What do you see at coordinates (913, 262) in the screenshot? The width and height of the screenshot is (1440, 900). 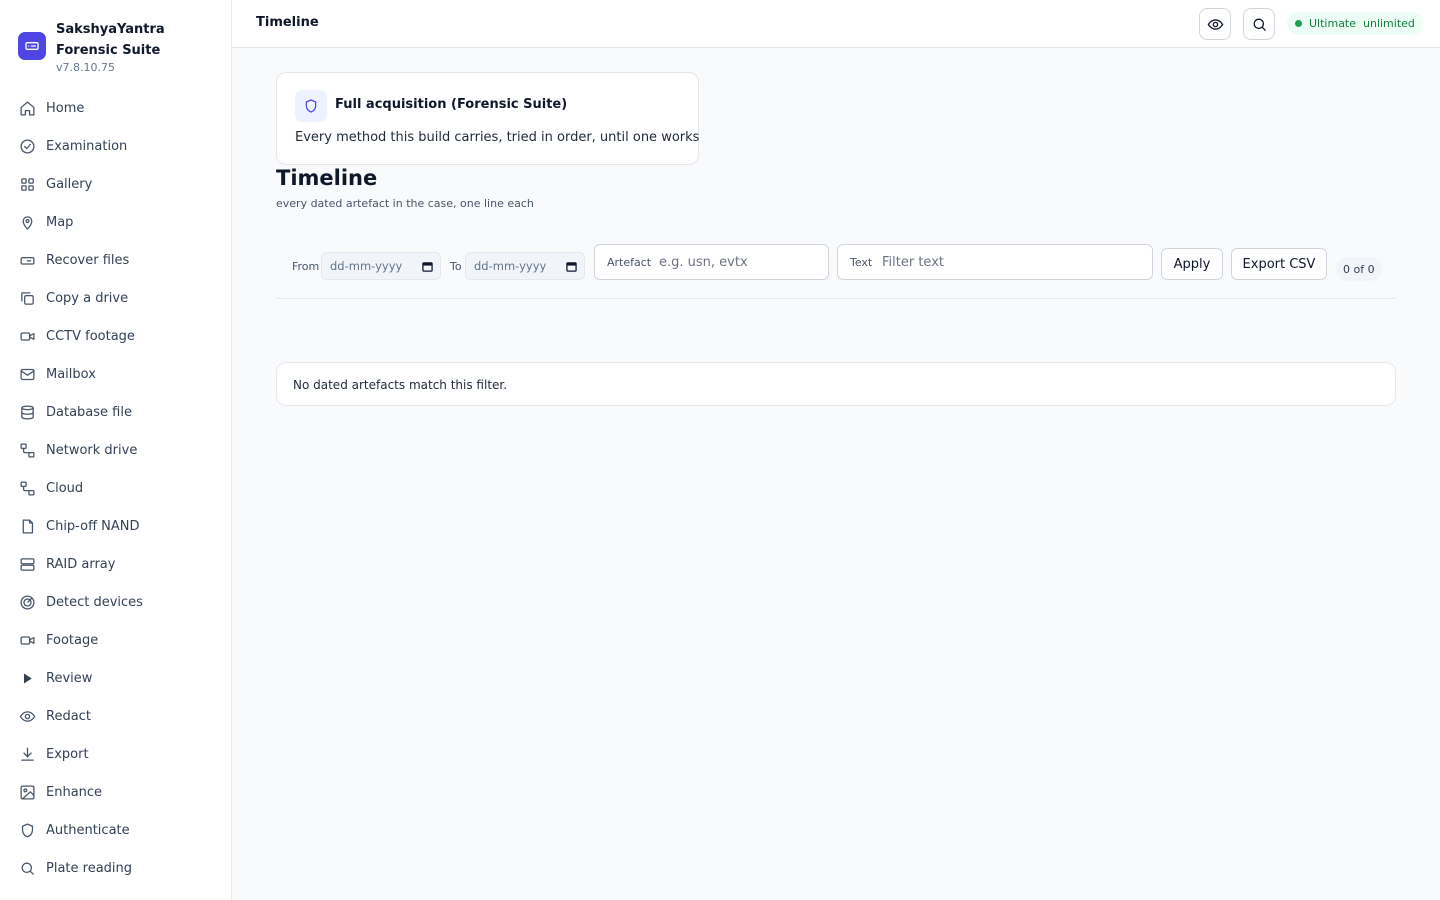 I see `text-filter-input: Filter text` at bounding box center [913, 262].